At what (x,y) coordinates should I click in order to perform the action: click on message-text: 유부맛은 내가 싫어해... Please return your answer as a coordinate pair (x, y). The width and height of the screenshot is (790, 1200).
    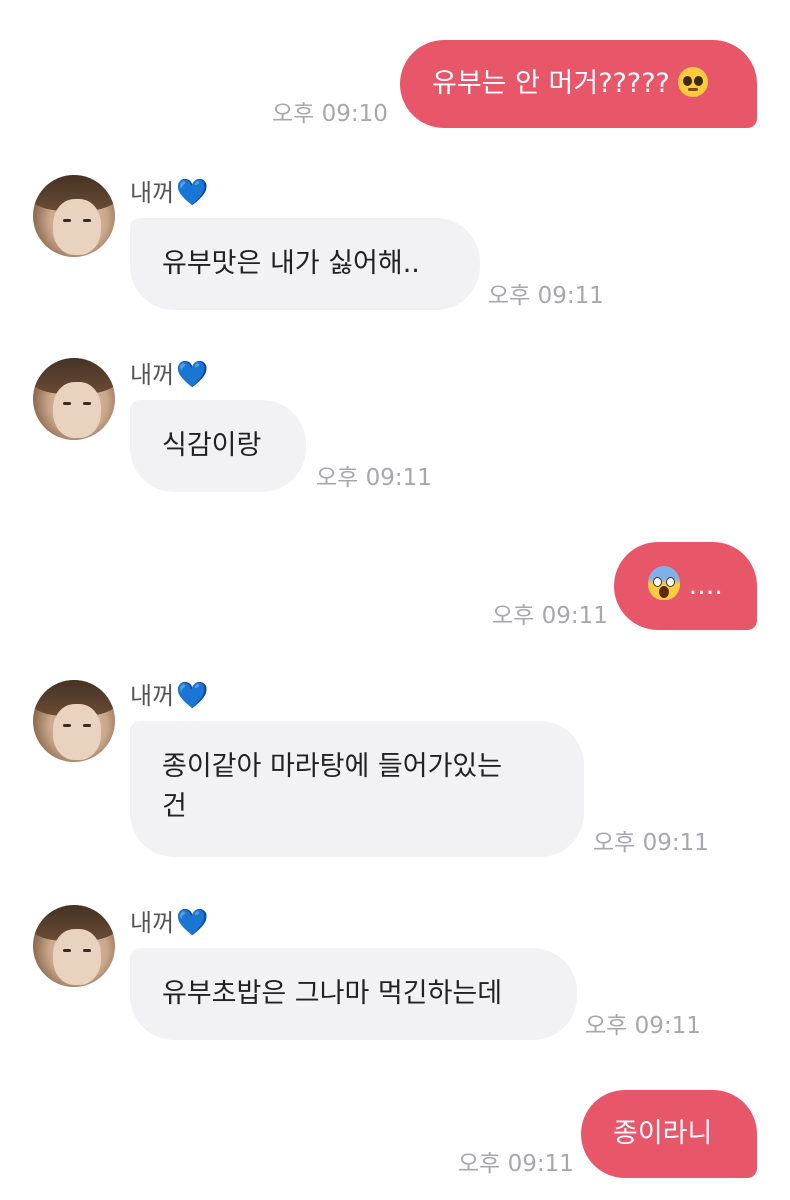
    Looking at the image, I should click on (291, 263).